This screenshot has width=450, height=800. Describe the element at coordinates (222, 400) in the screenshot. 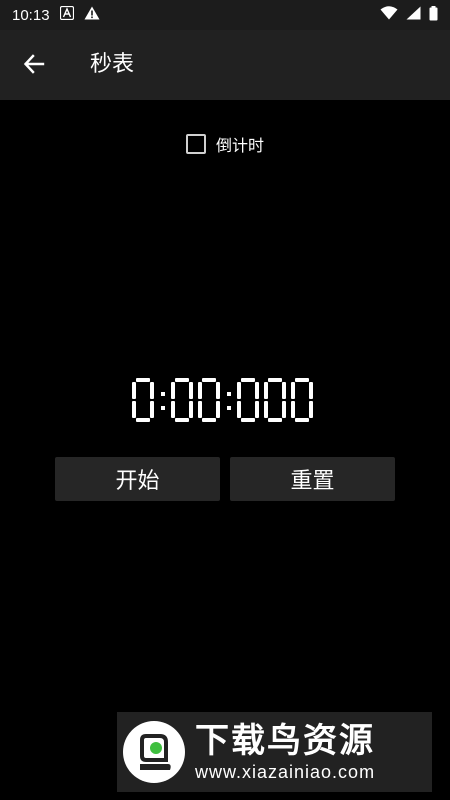

I see `timer-digits` at that location.